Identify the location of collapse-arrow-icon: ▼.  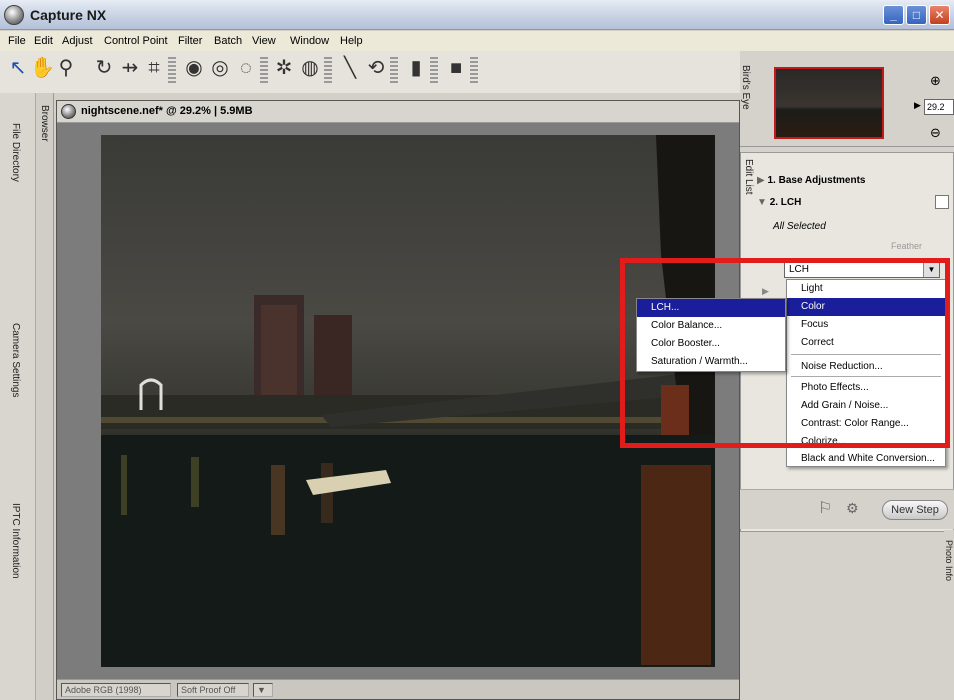
(762, 202).